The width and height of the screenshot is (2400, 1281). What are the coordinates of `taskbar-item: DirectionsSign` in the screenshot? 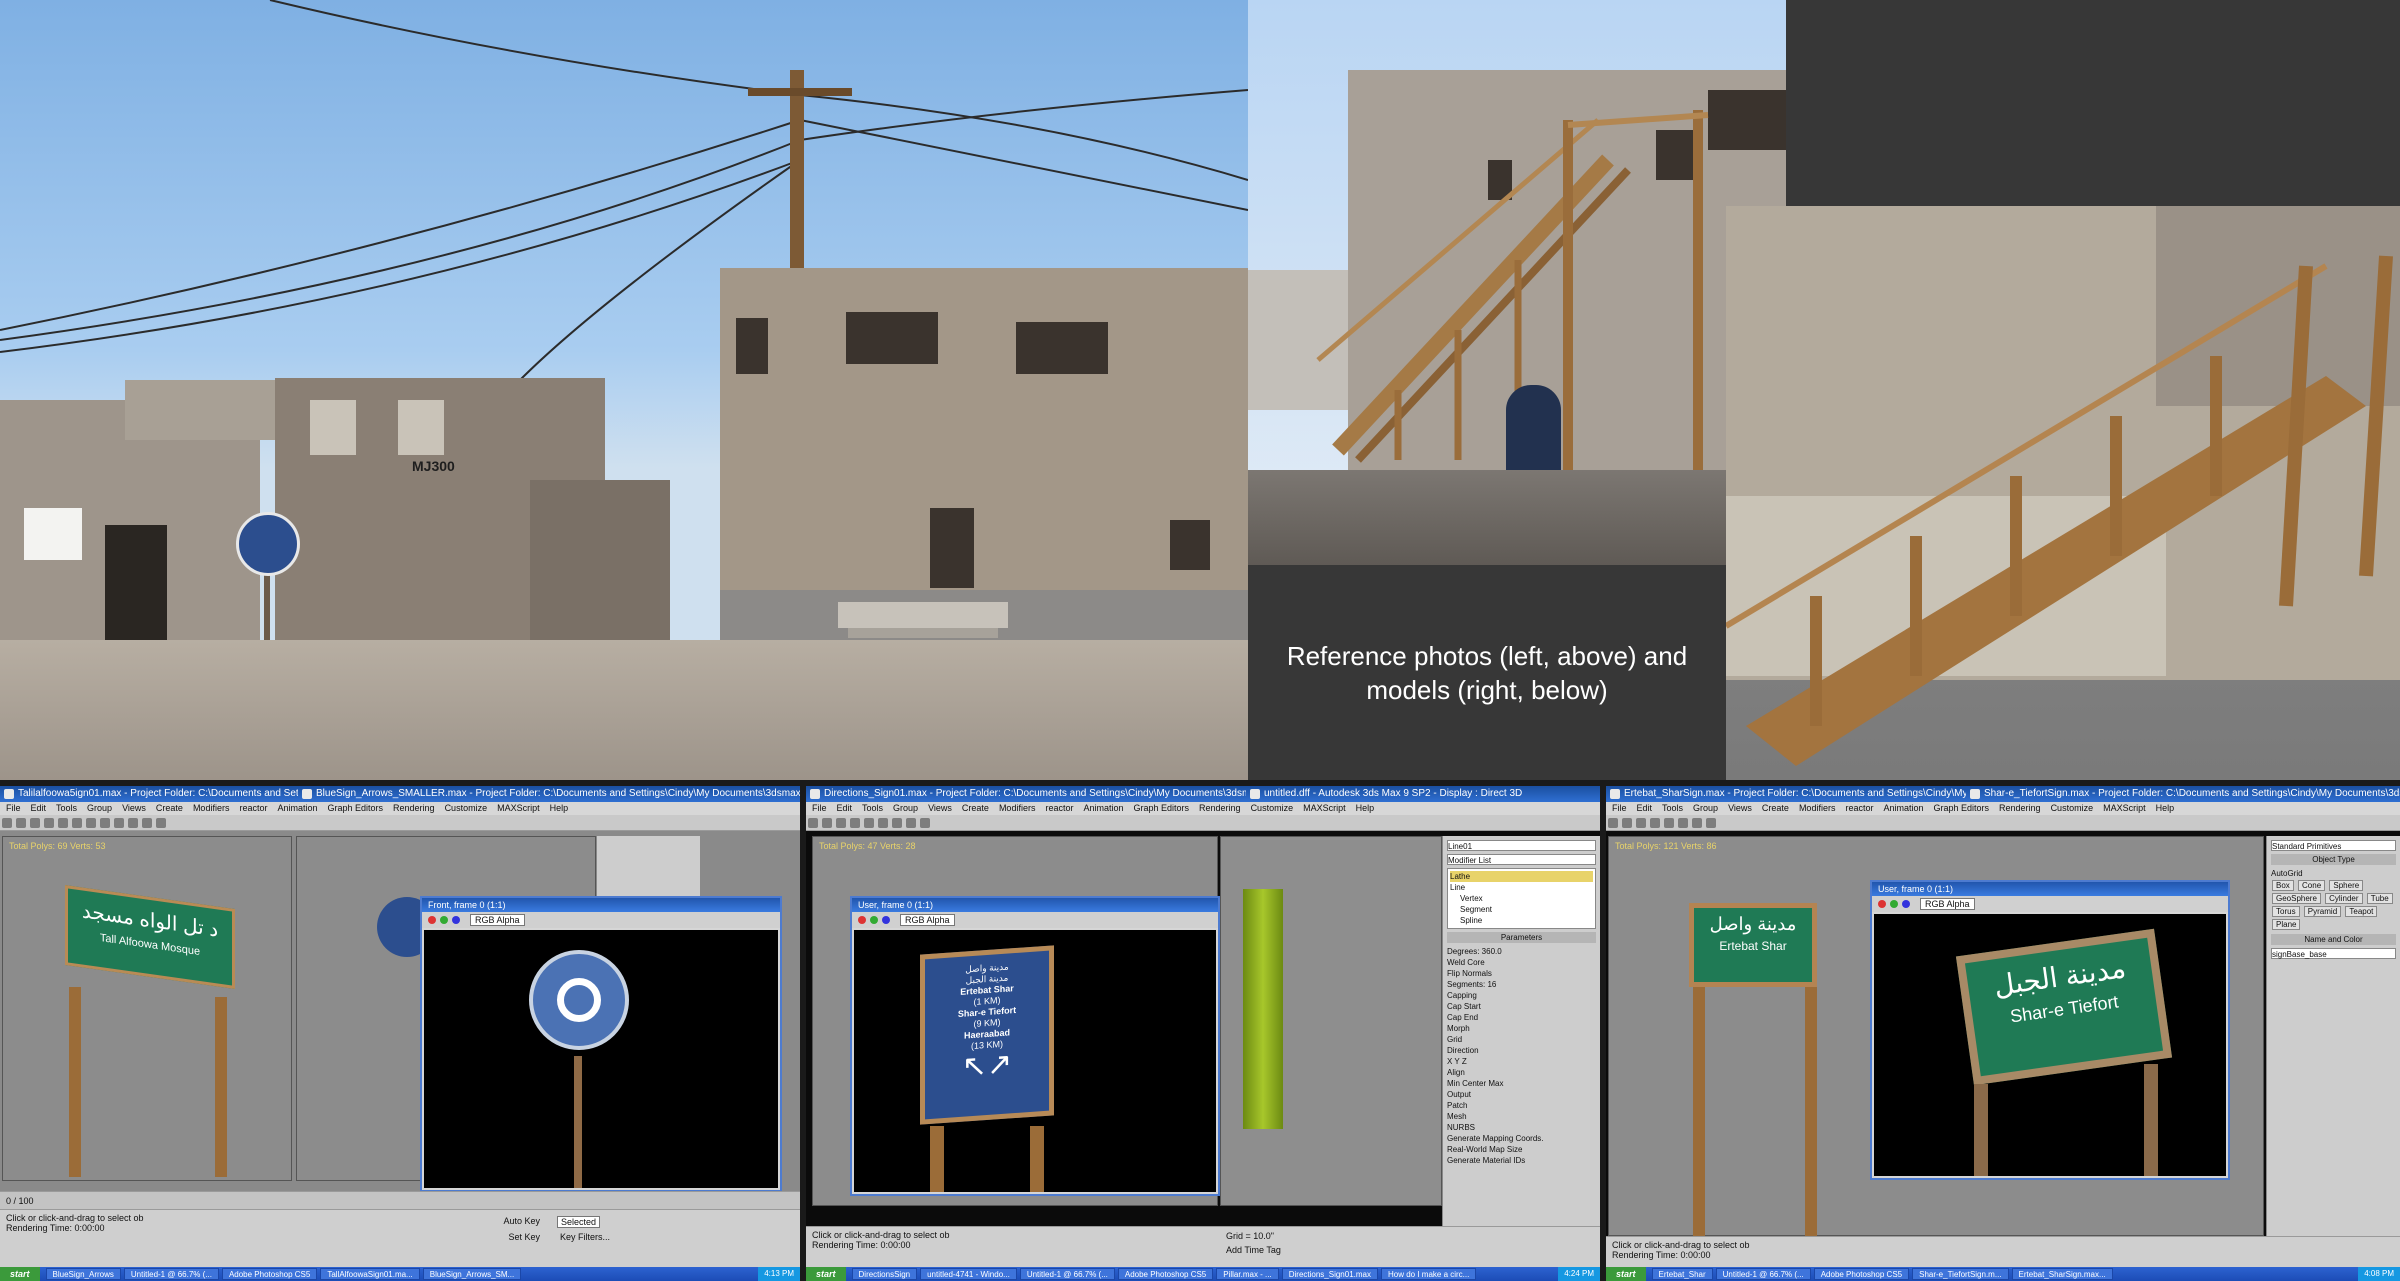 It's located at (884, 1274).